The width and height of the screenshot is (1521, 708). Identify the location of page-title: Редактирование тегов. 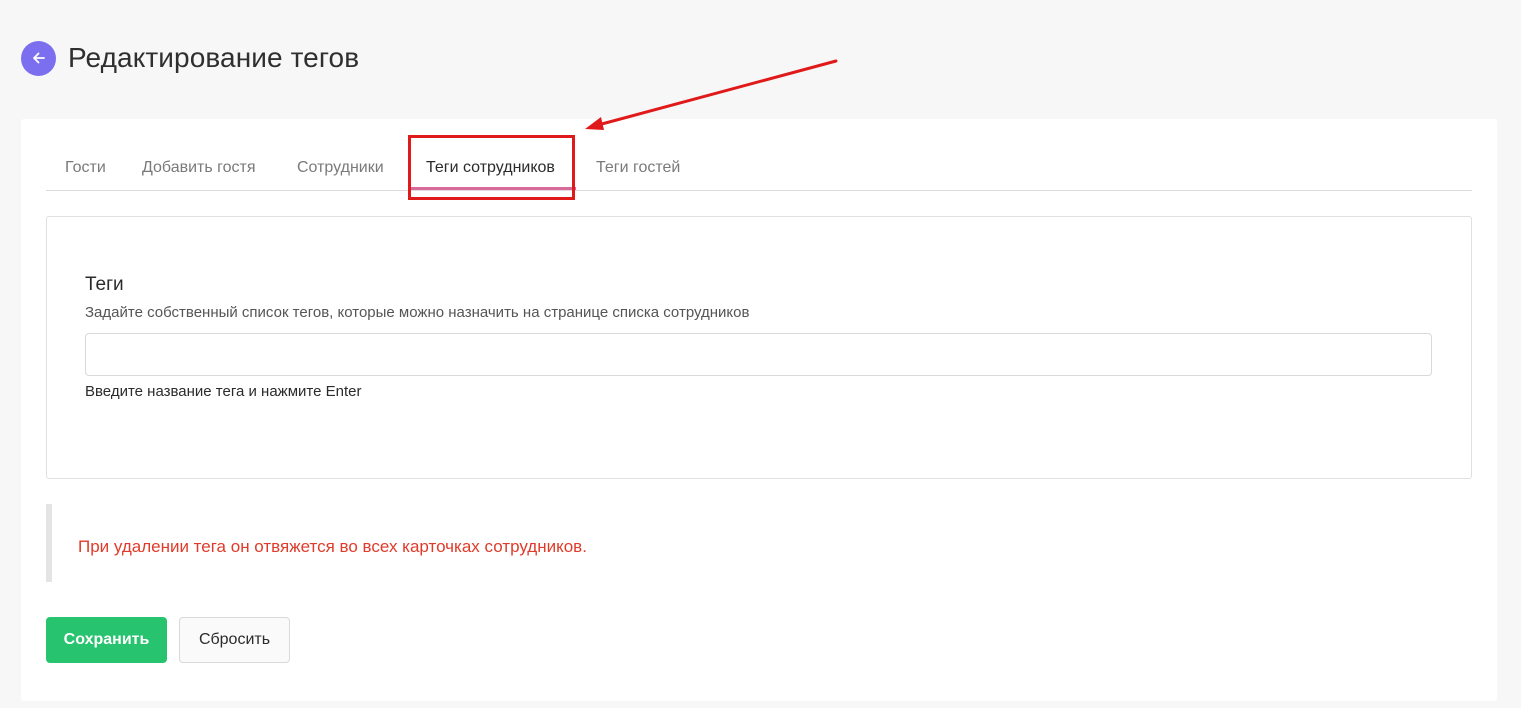
(214, 57).